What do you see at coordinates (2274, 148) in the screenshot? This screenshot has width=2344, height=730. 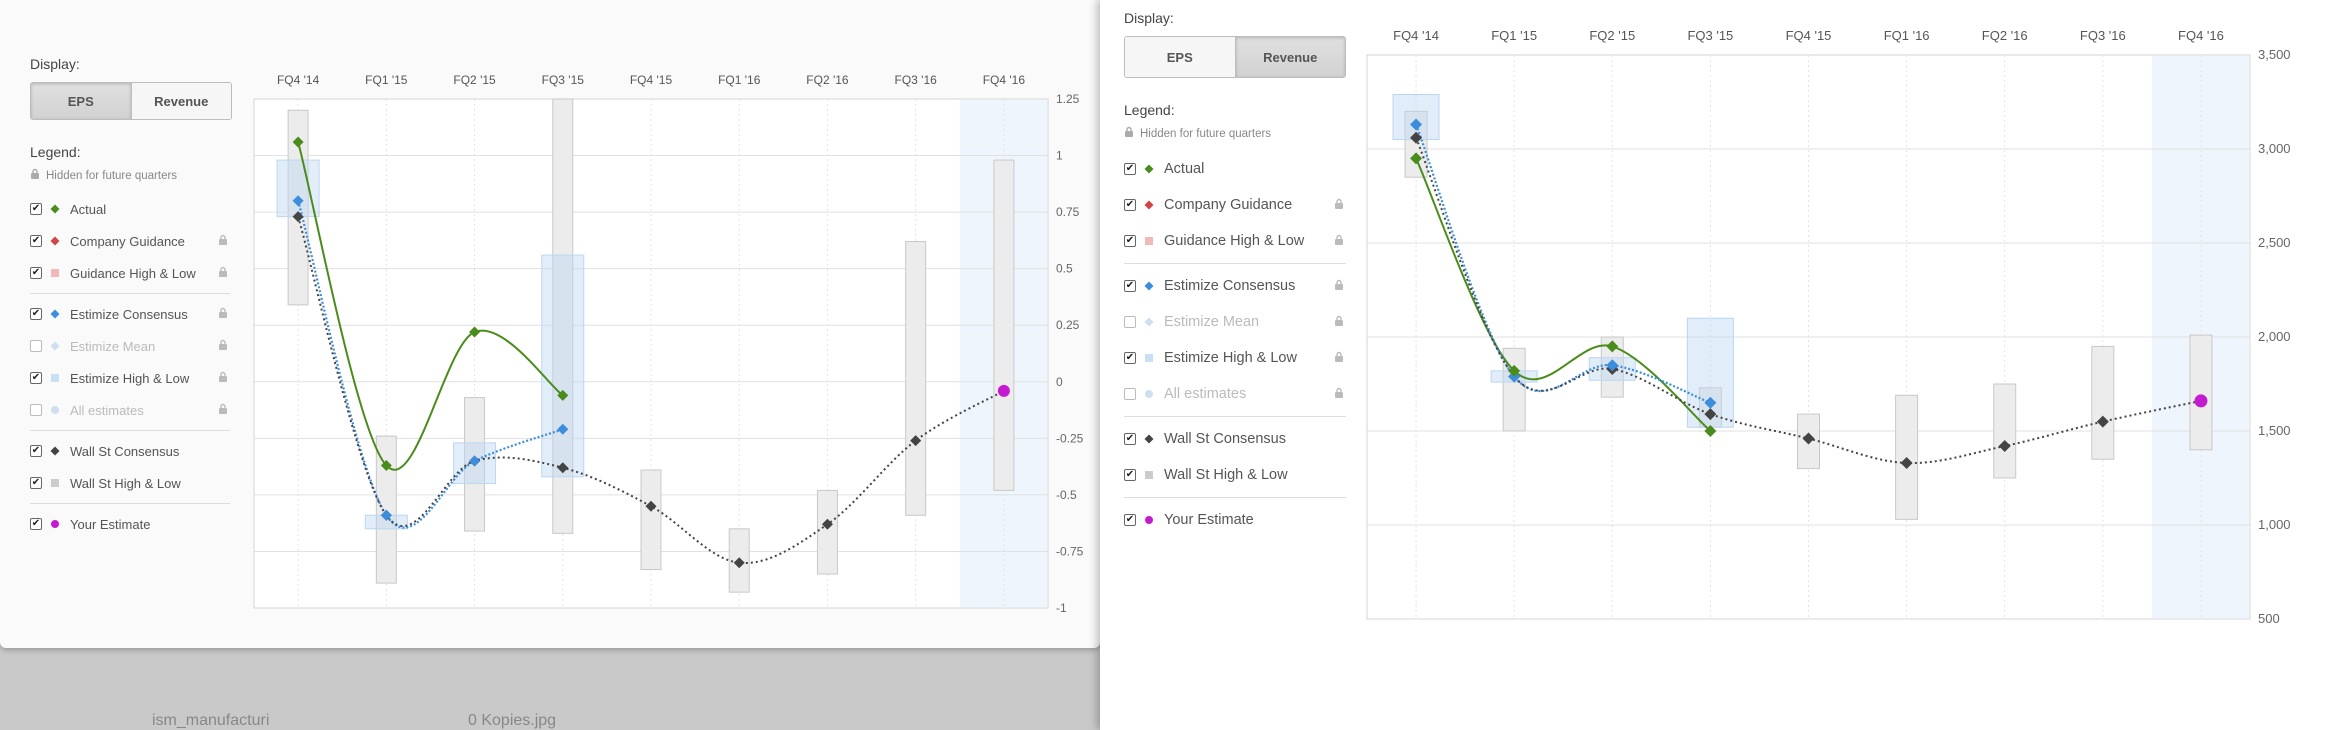 I see `y-tick-label: 3,000` at bounding box center [2274, 148].